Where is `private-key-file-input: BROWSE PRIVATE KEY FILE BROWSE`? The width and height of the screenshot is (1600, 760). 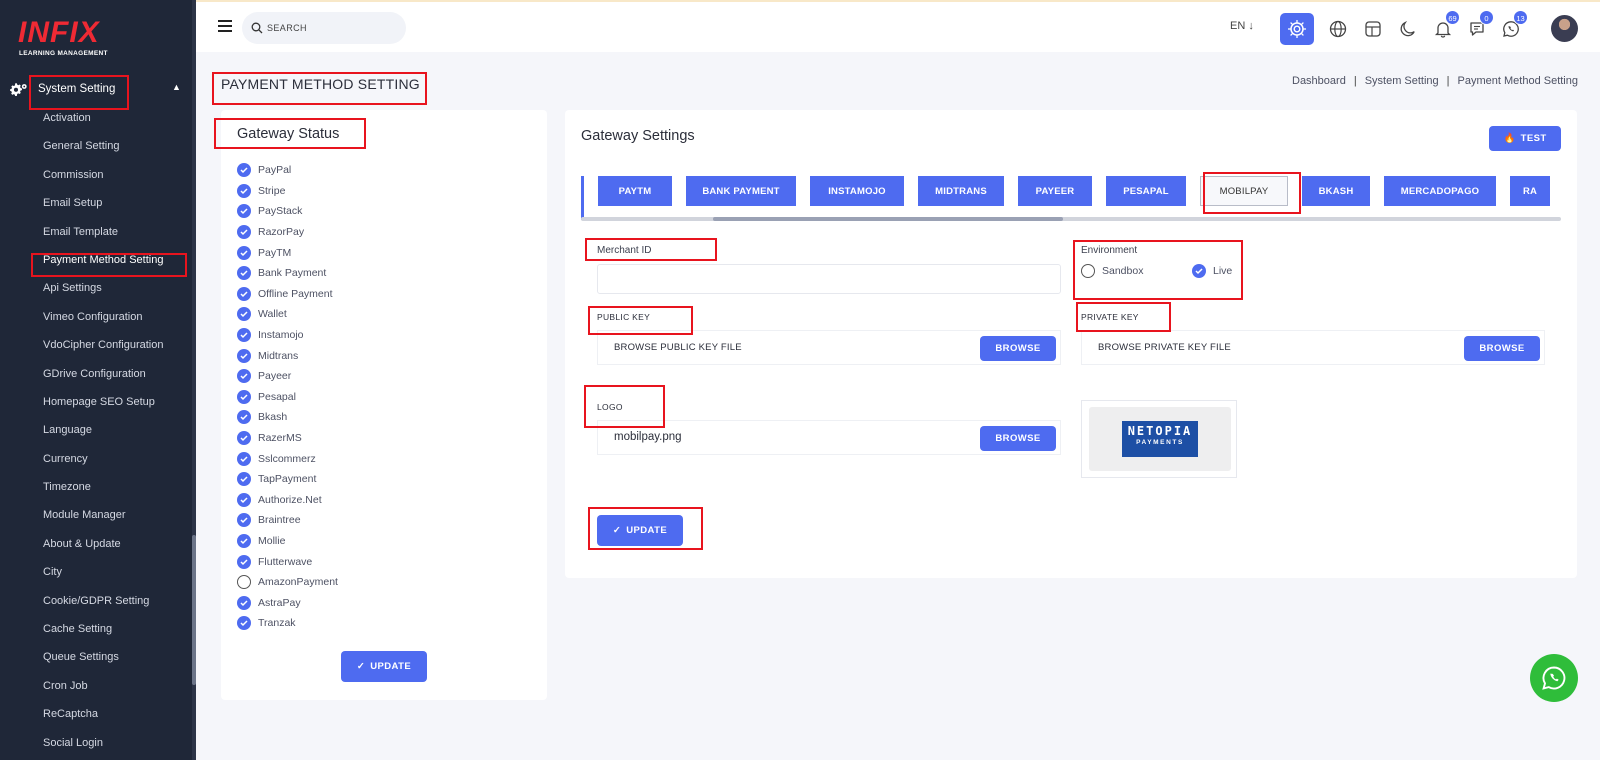 private-key-file-input: BROWSE PRIVATE KEY FILE BROWSE is located at coordinates (1313, 347).